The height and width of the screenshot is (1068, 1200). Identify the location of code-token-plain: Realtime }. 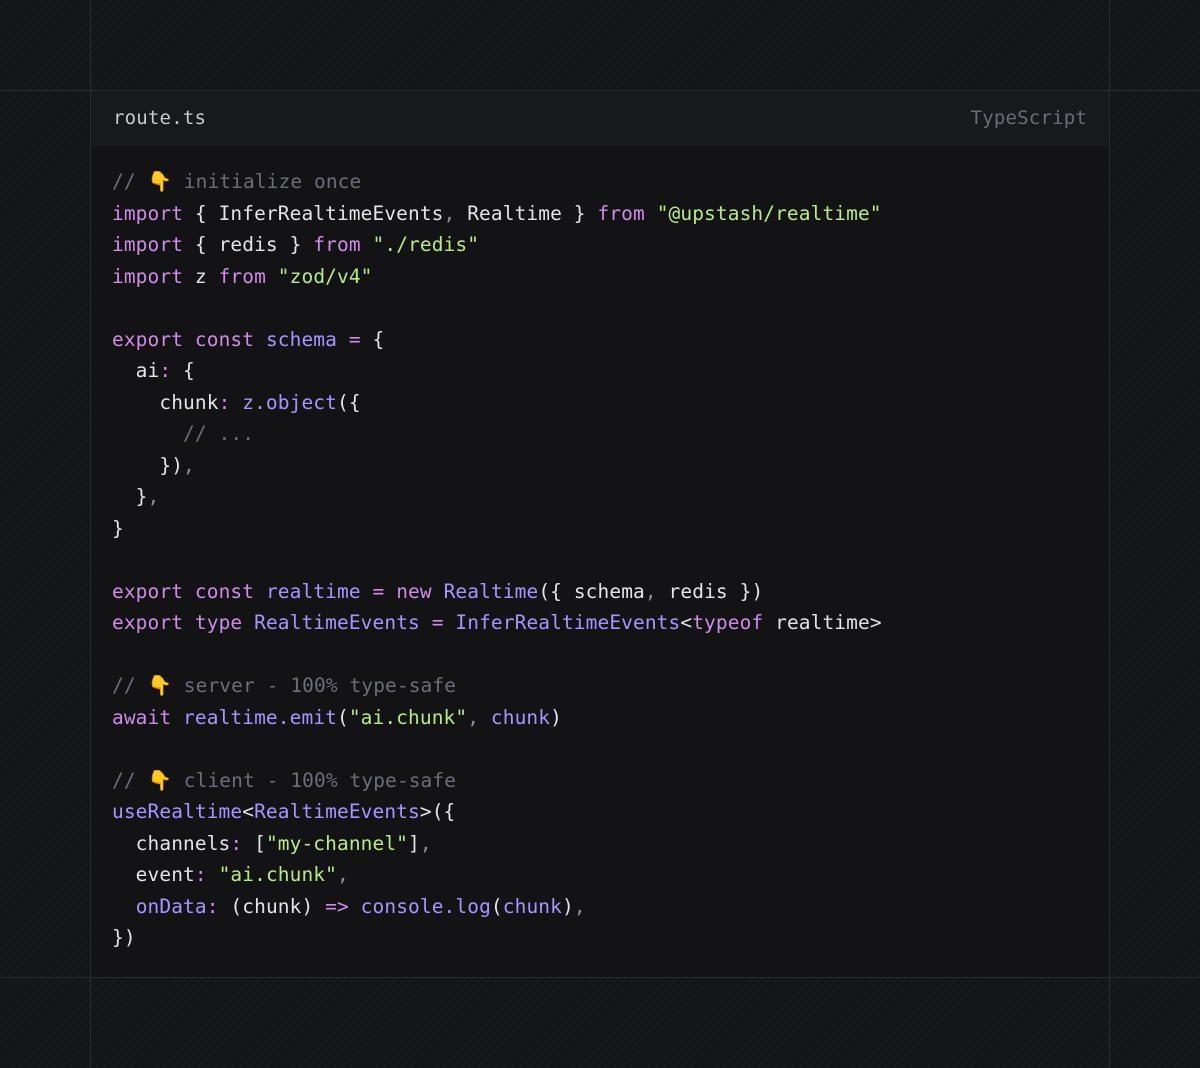
(526, 213).